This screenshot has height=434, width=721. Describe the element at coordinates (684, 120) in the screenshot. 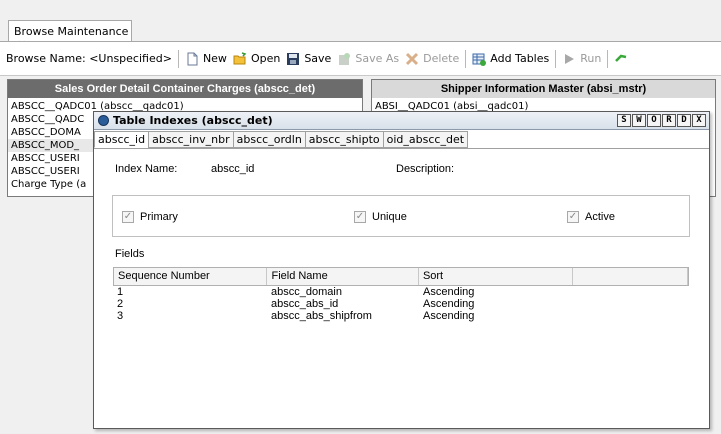

I see `window-button-d: D` at that location.